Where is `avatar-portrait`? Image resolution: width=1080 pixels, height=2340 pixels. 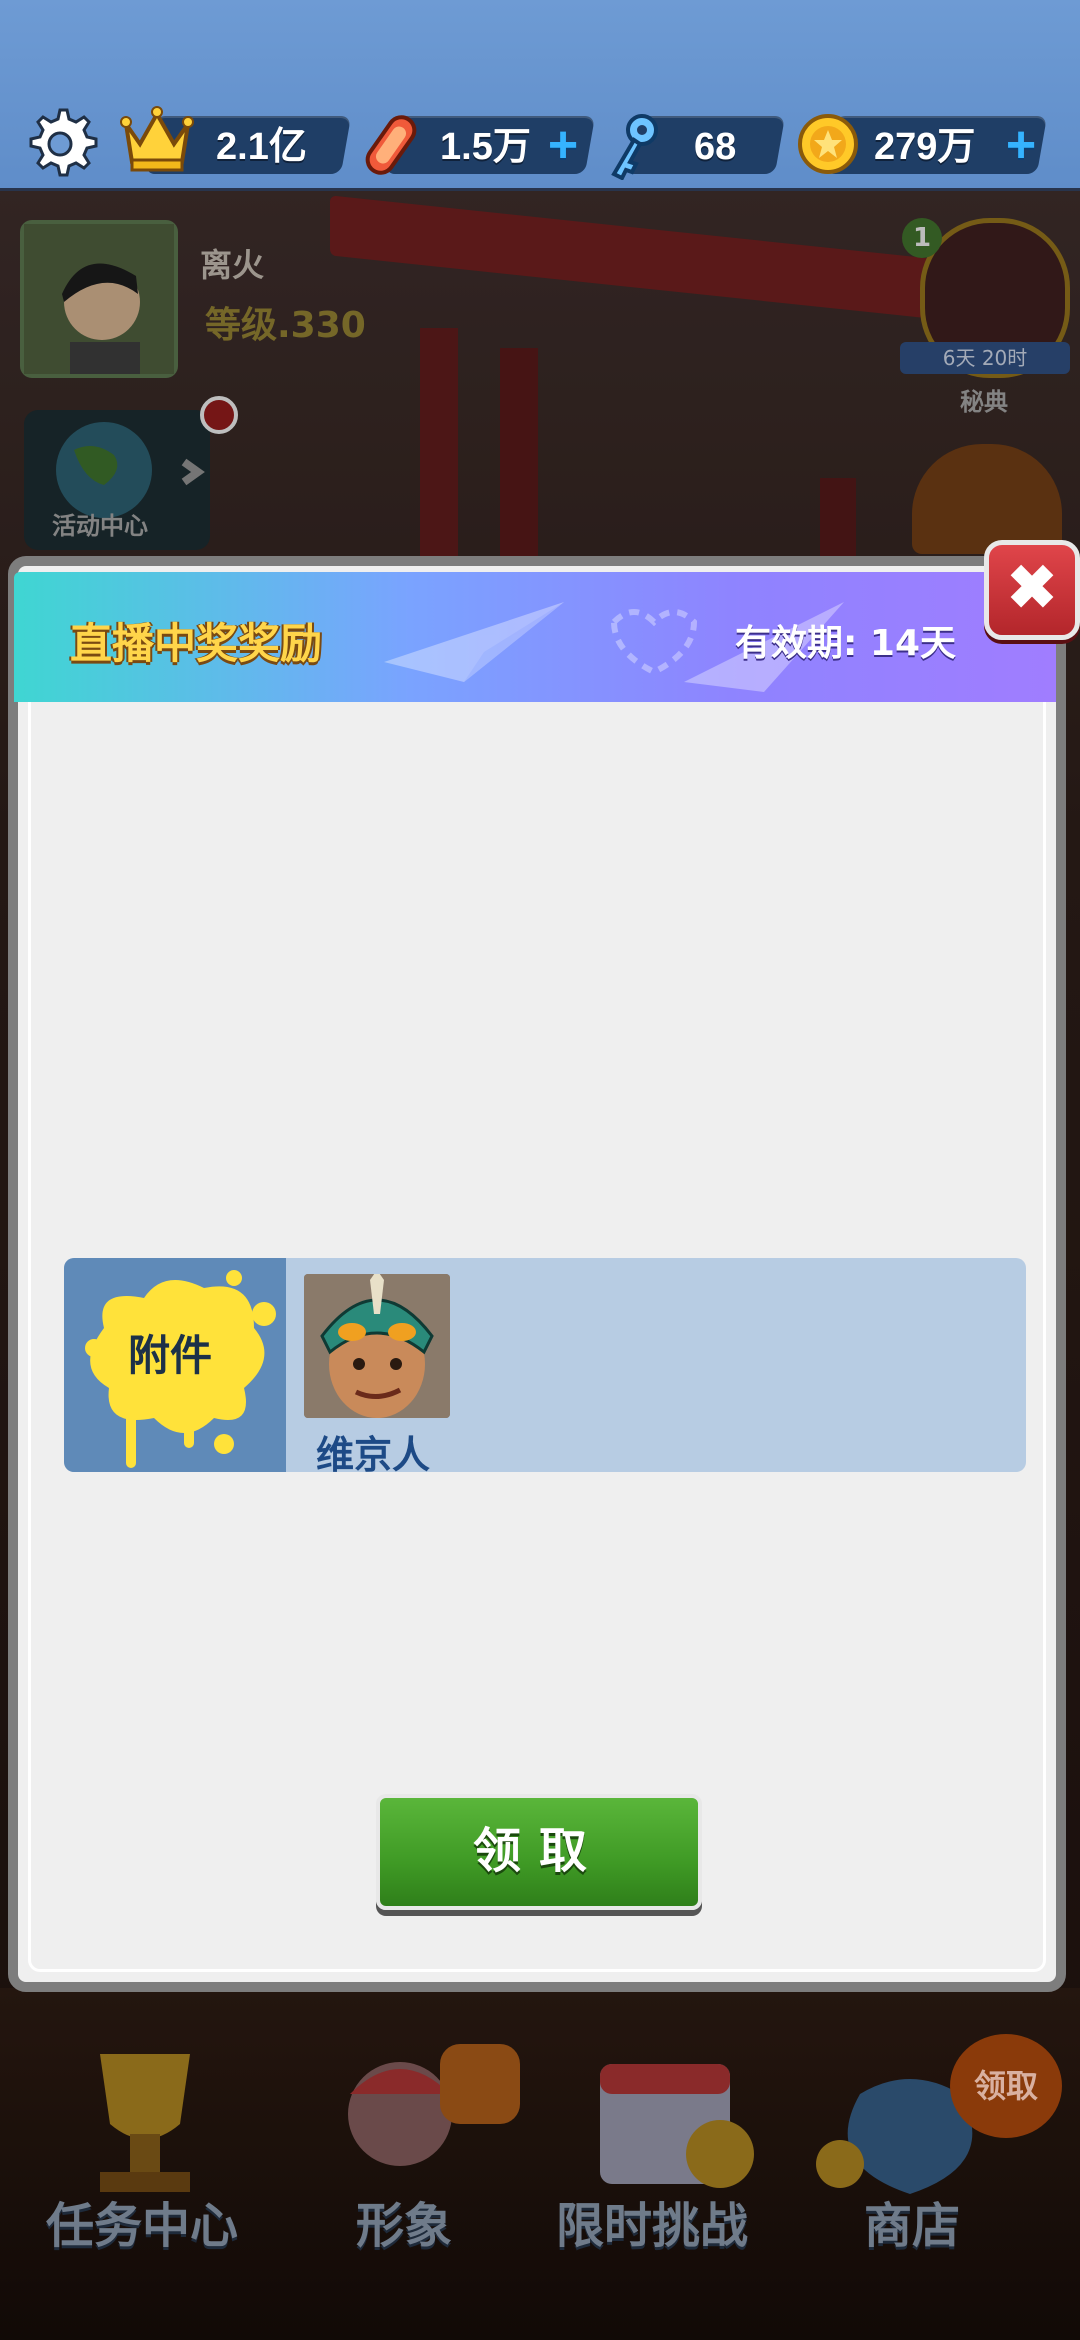 avatar-portrait is located at coordinates (99, 299).